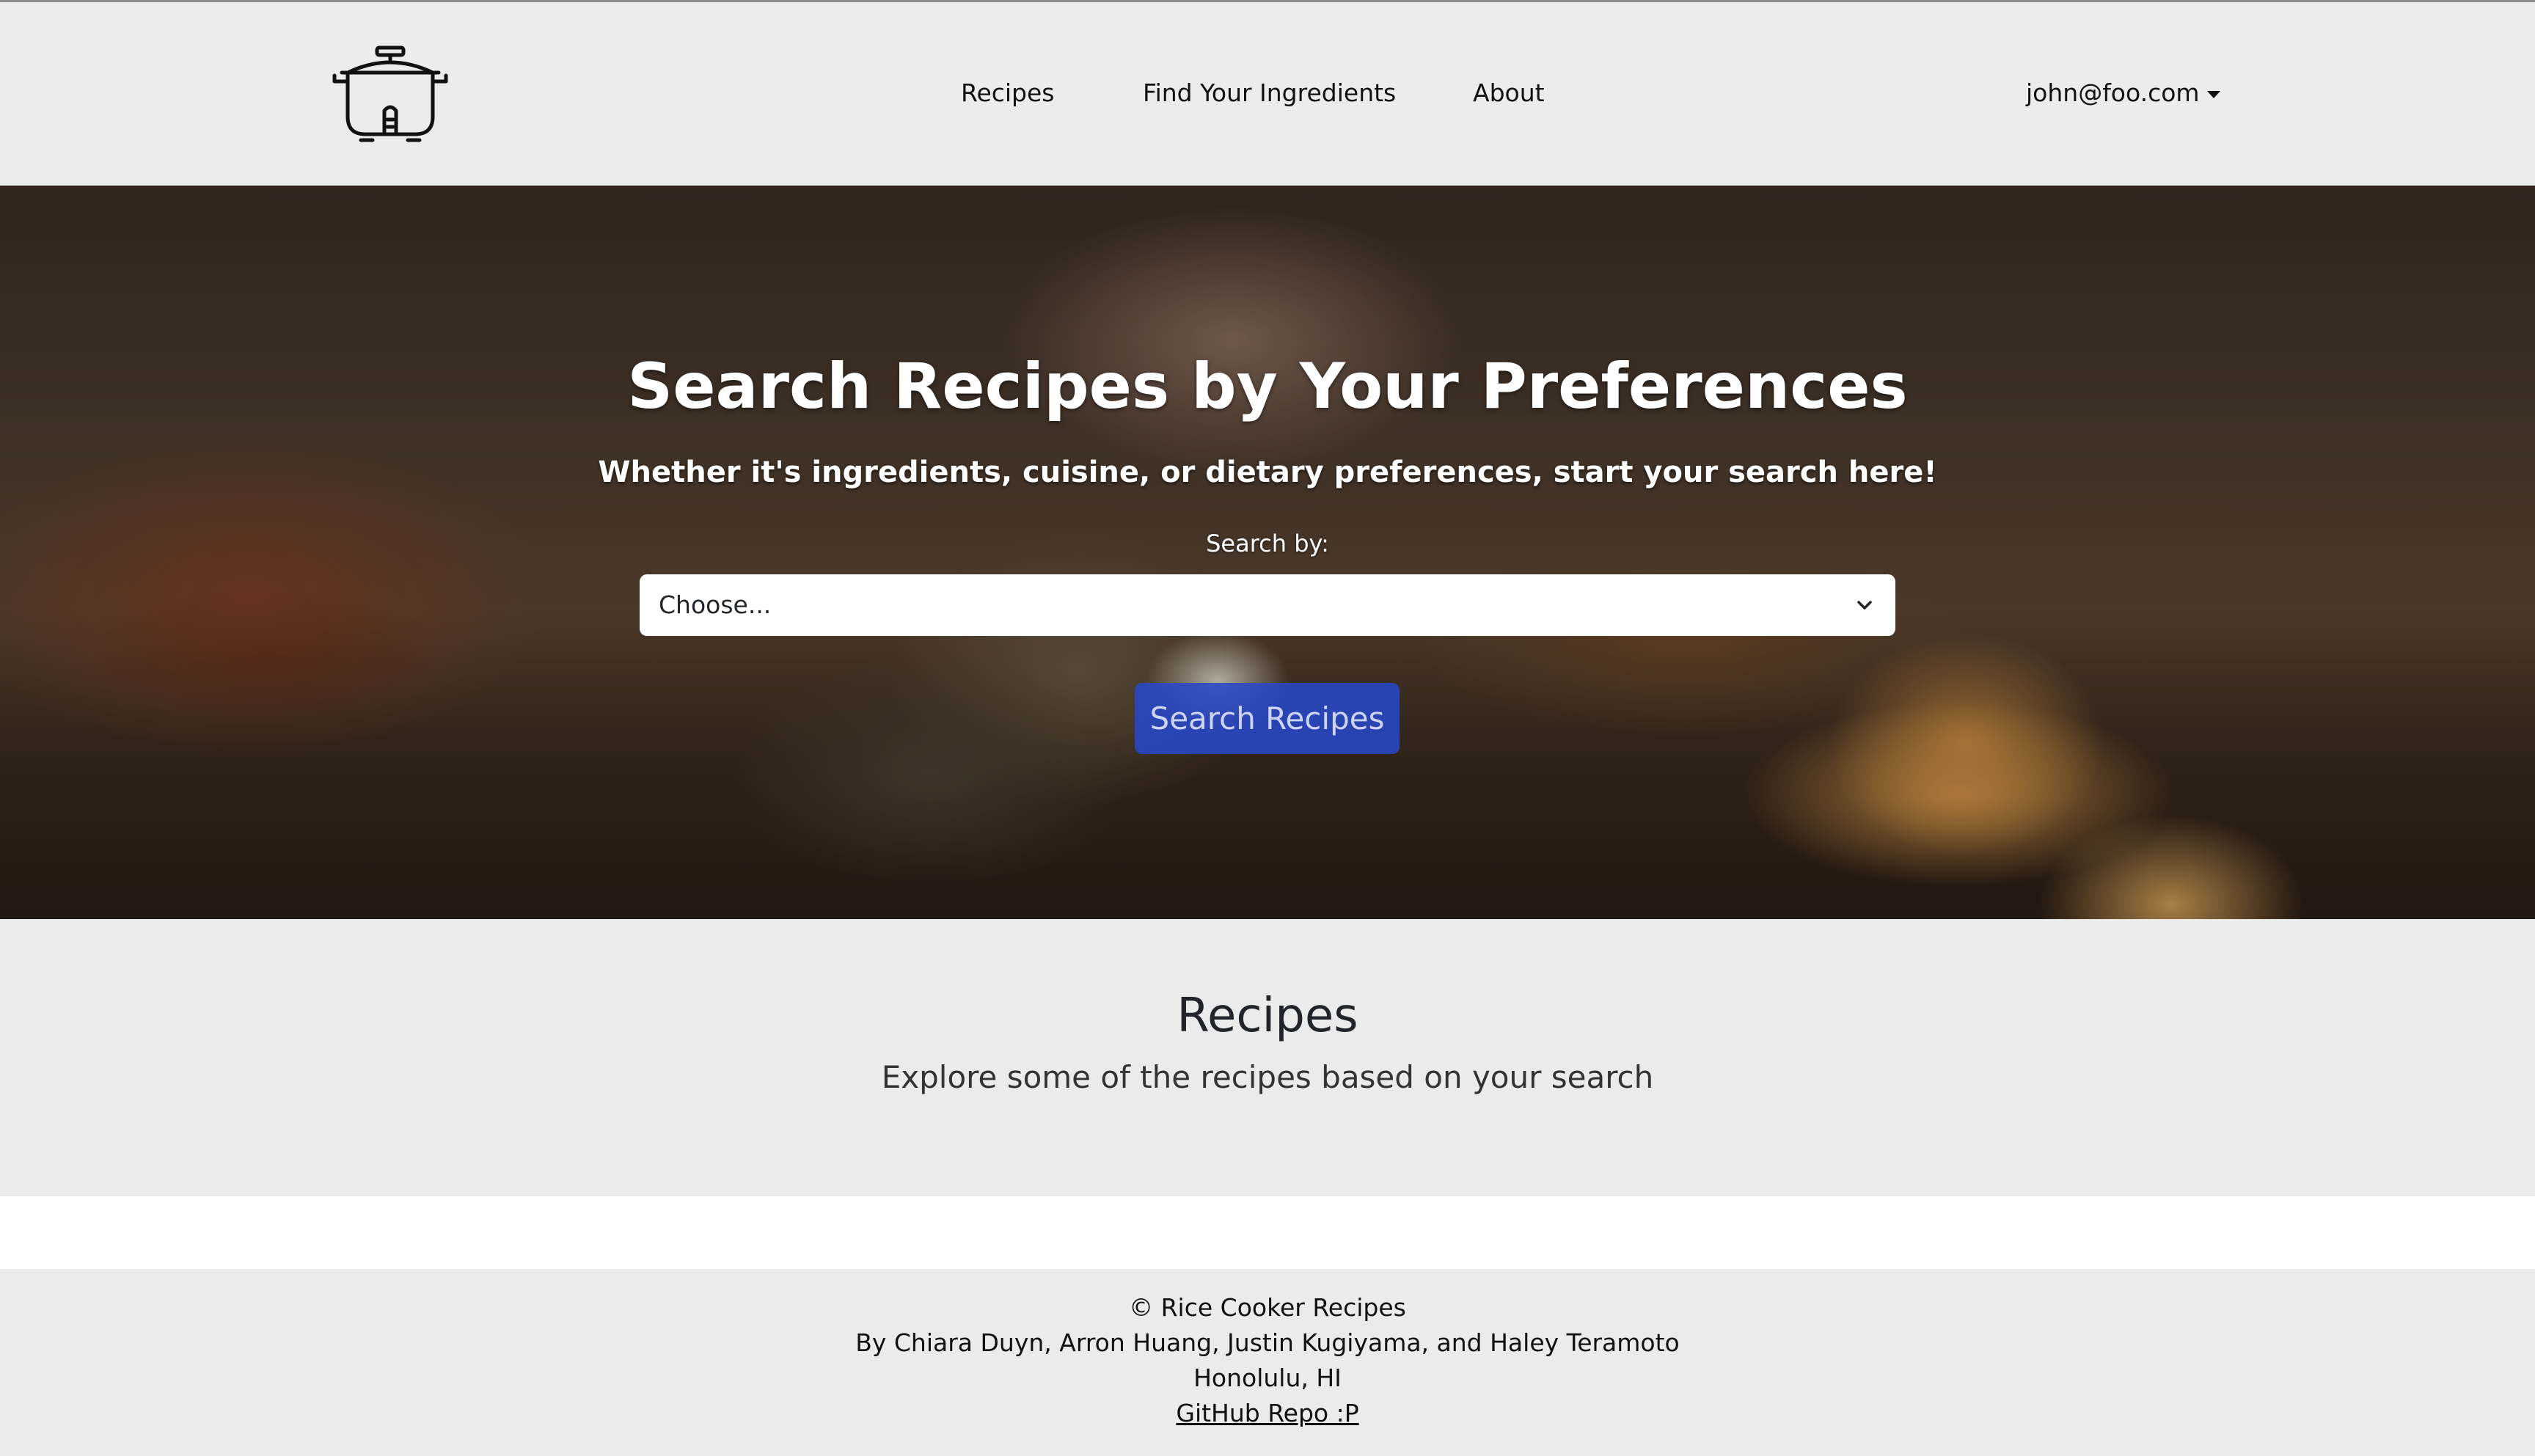 The width and height of the screenshot is (2535, 1456). Describe the element at coordinates (1267, 1307) in the screenshot. I see `footer-copyright: © Rice Cooker Recipes` at that location.